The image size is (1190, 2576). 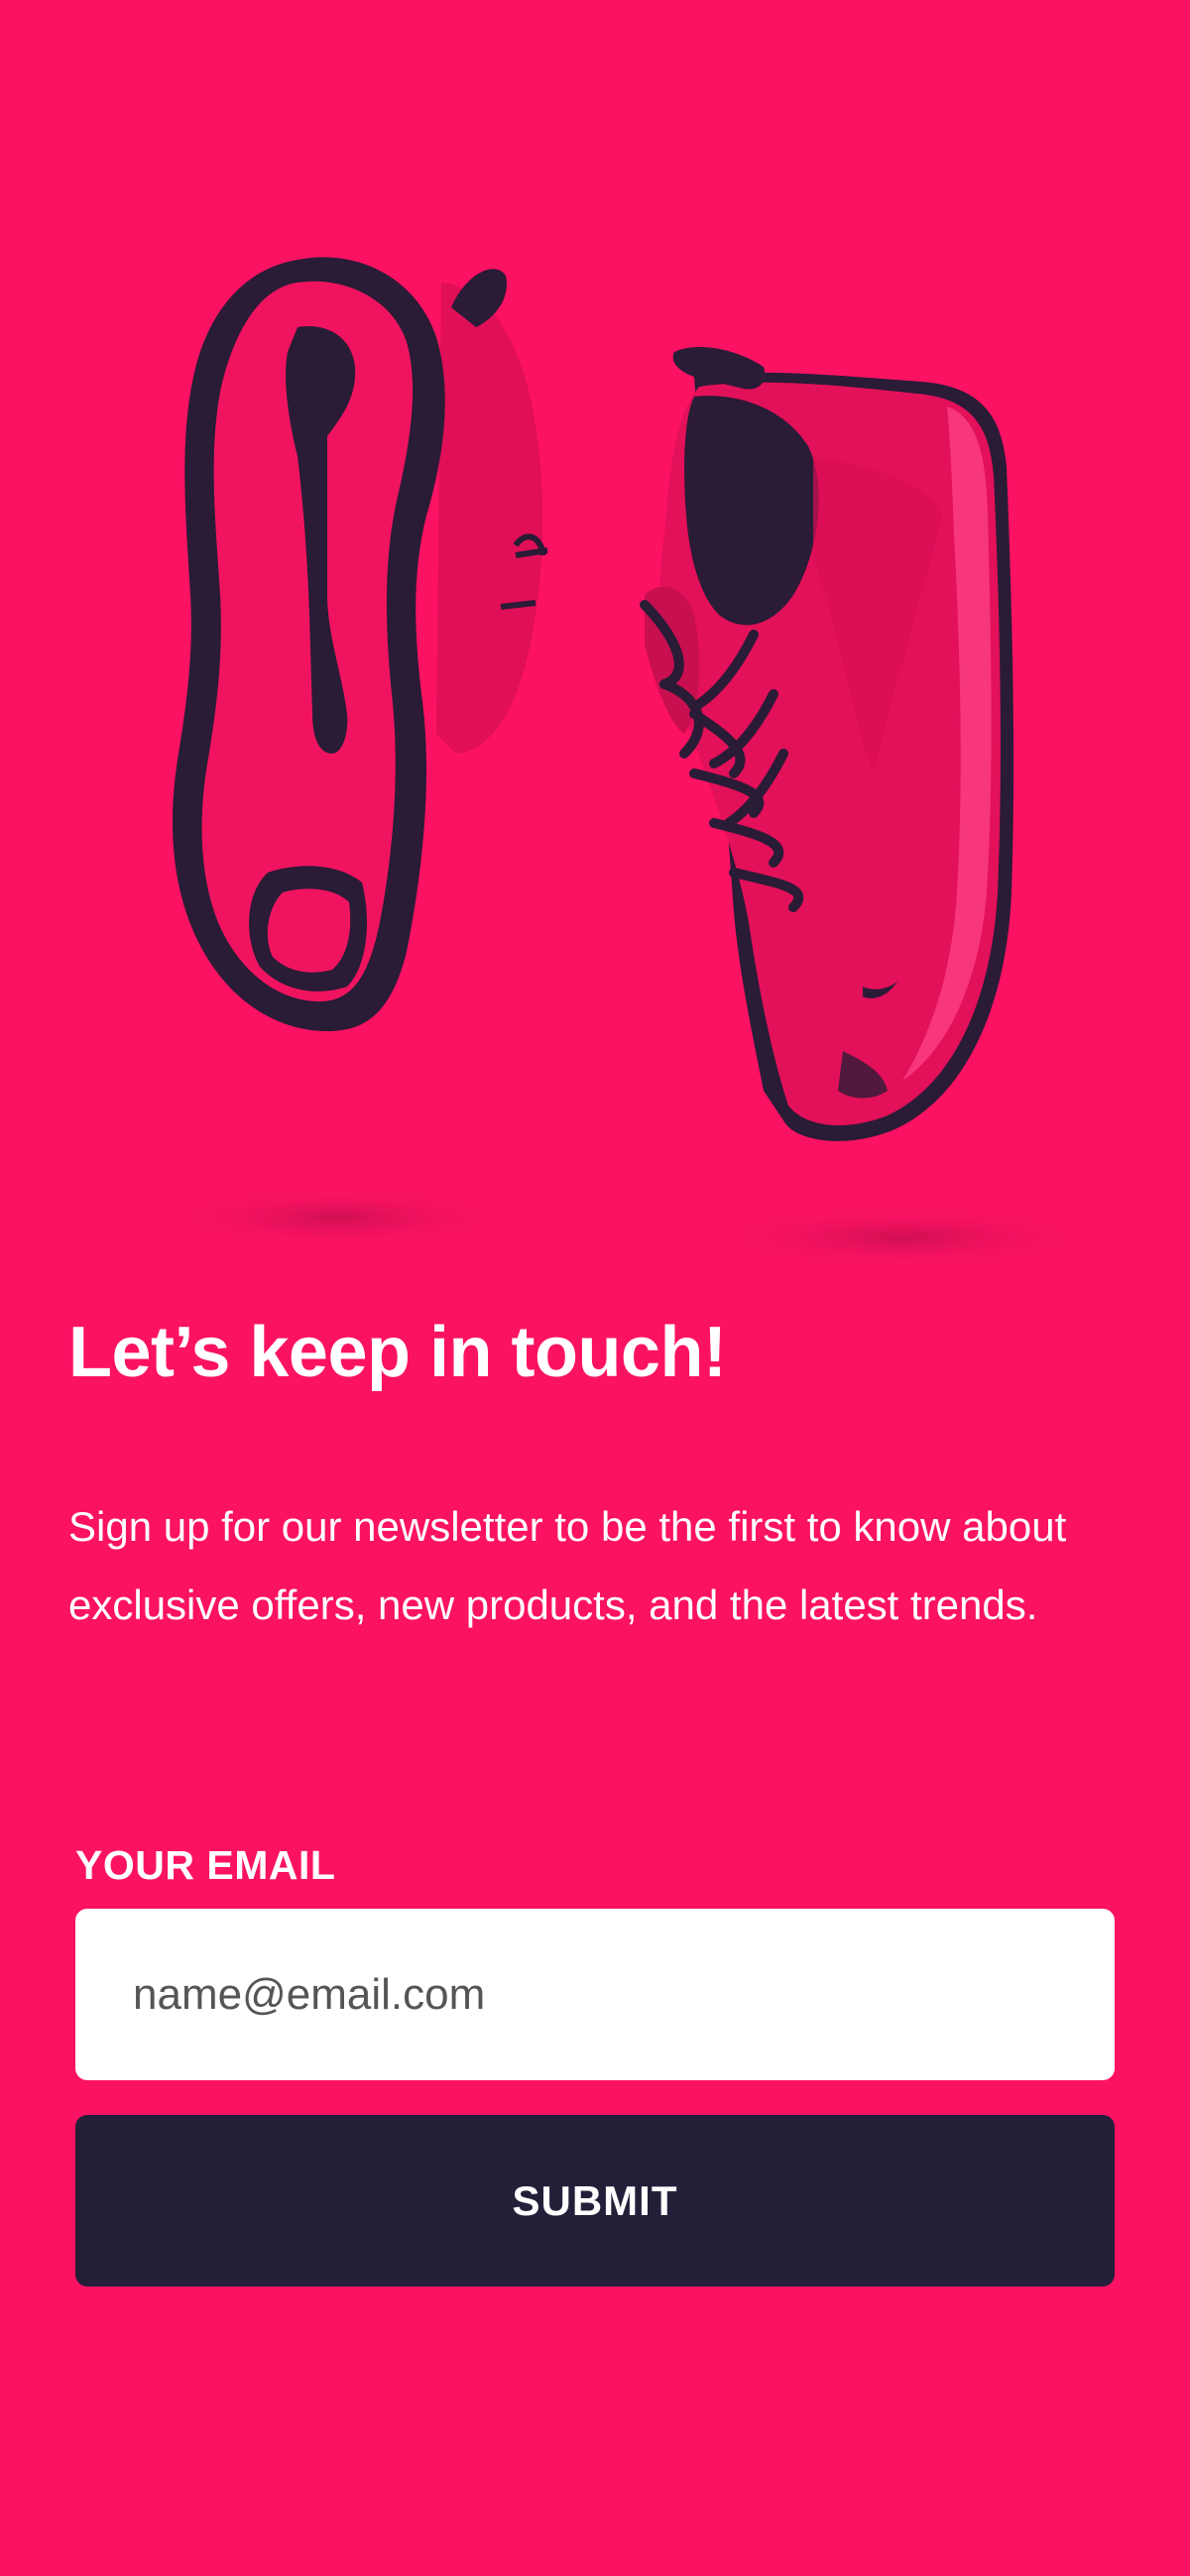 What do you see at coordinates (902, 1238) in the screenshot?
I see `right-shoe-shadow` at bounding box center [902, 1238].